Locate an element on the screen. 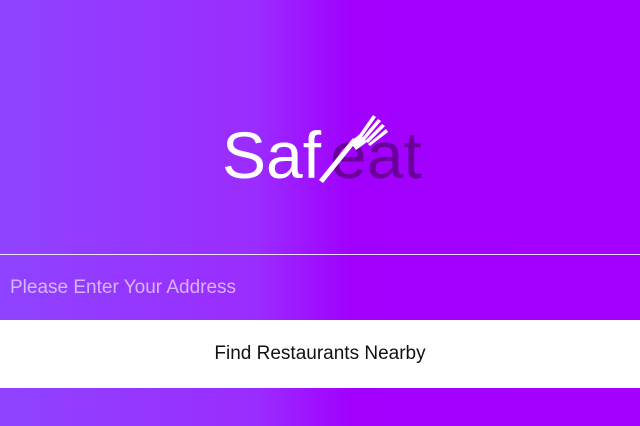  address-input is located at coordinates (320, 288).